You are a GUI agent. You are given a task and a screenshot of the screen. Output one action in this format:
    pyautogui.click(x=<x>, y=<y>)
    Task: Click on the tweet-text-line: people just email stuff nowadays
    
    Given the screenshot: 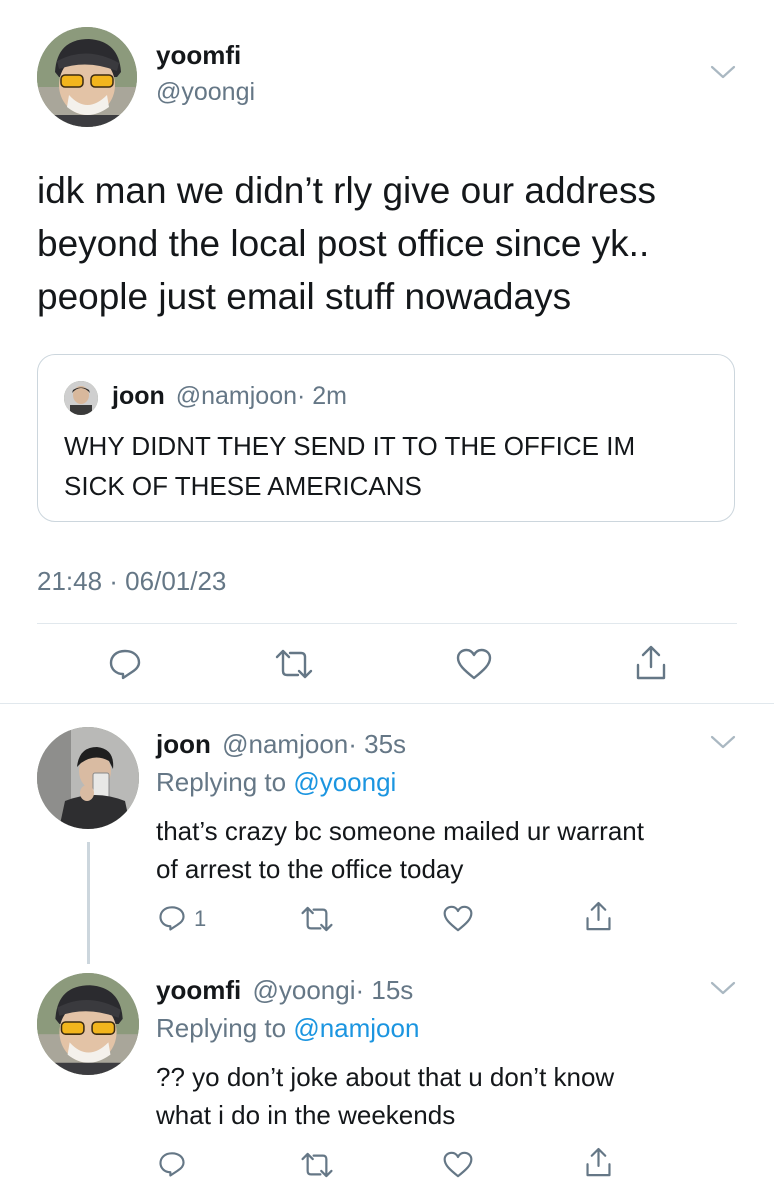 What is the action you would take?
    pyautogui.click(x=304, y=296)
    